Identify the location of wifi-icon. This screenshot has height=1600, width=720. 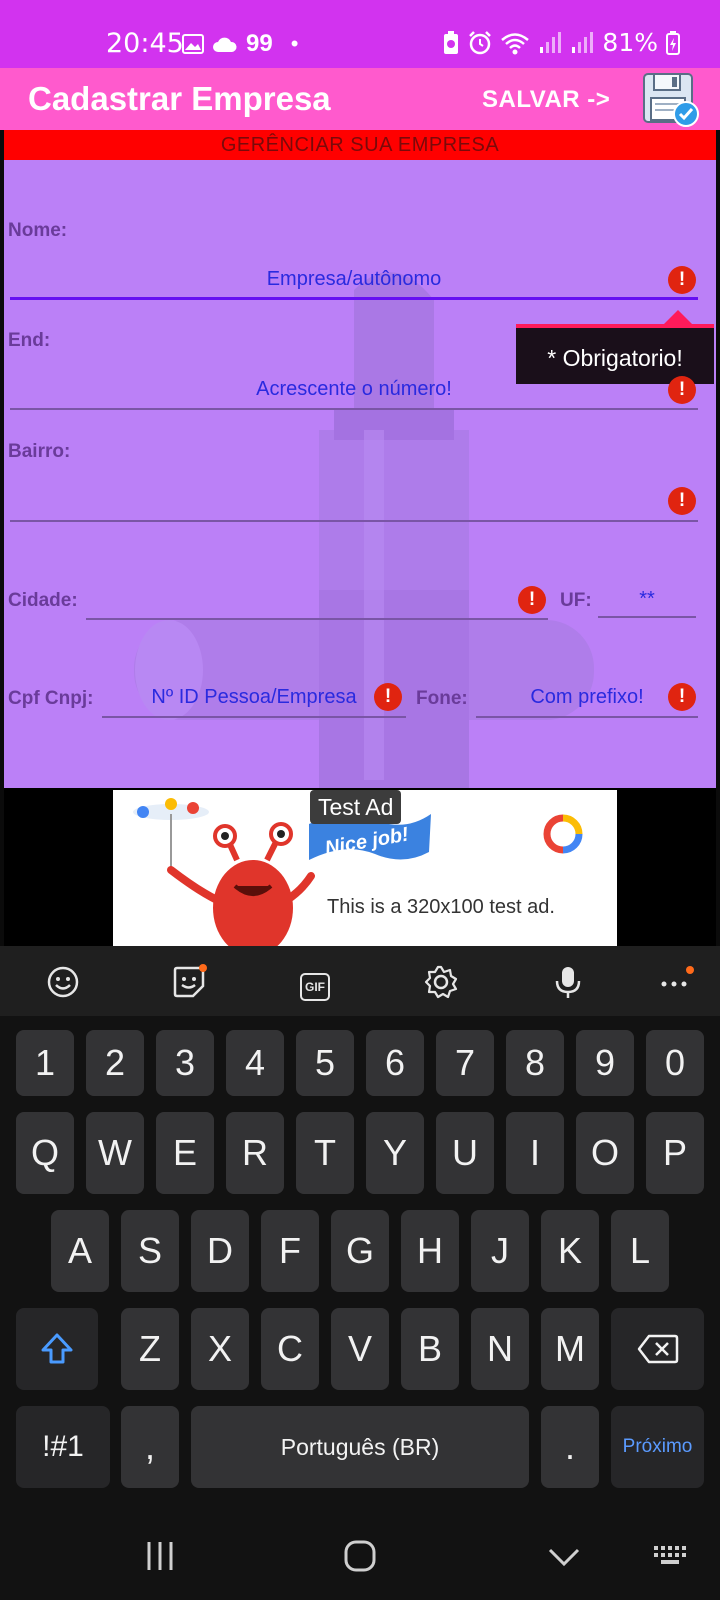
(515, 43).